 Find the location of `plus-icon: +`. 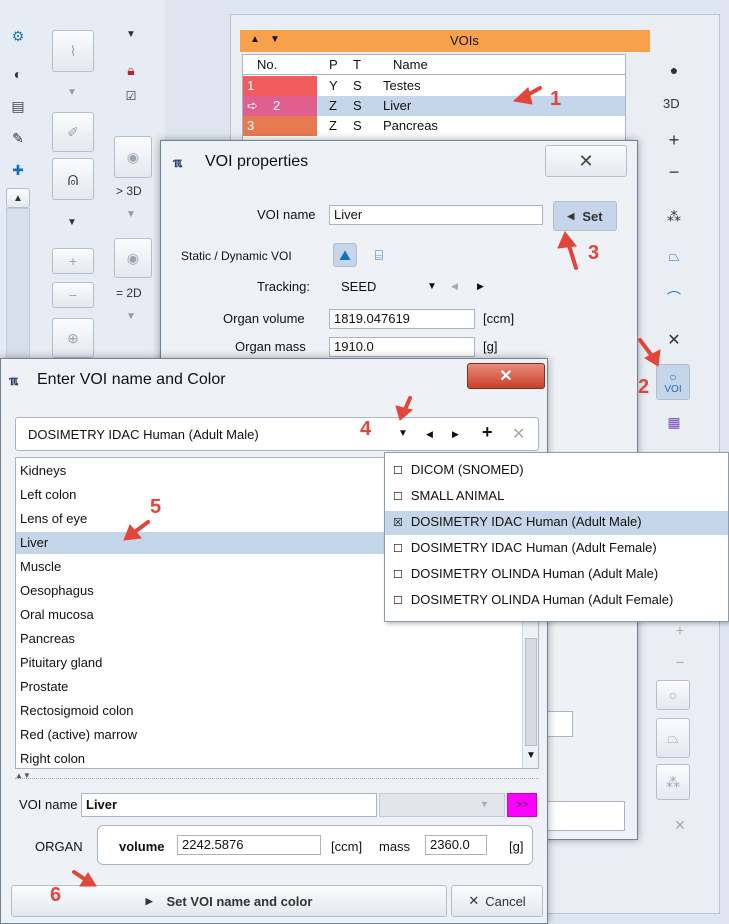

plus-icon: + is located at coordinates (680, 630).